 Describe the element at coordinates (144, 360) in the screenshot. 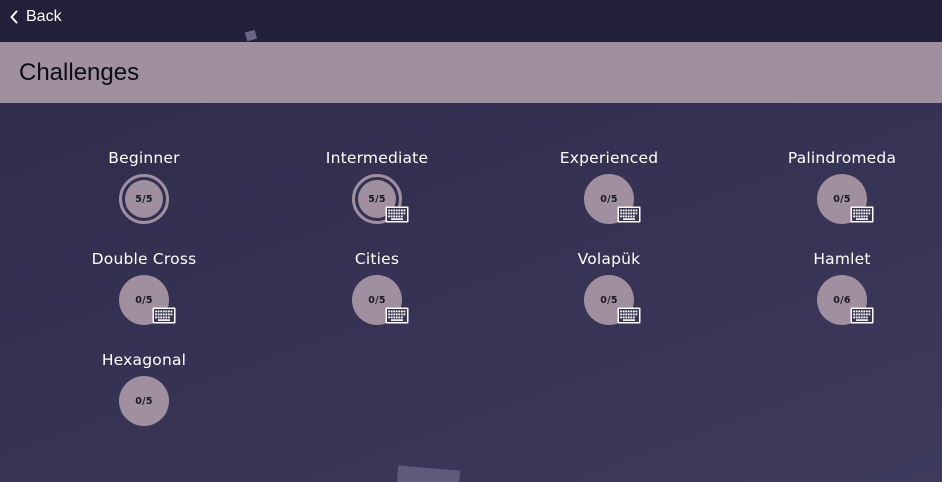

I see `challenge-name: Hexagonal` at that location.